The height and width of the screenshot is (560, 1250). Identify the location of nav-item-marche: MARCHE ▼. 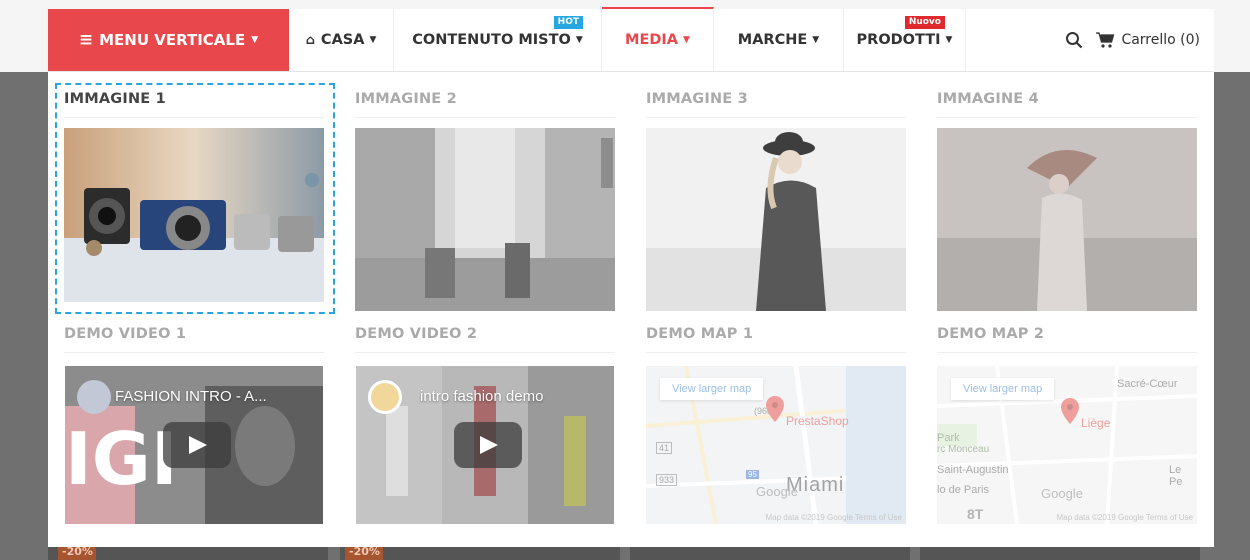
(779, 40).